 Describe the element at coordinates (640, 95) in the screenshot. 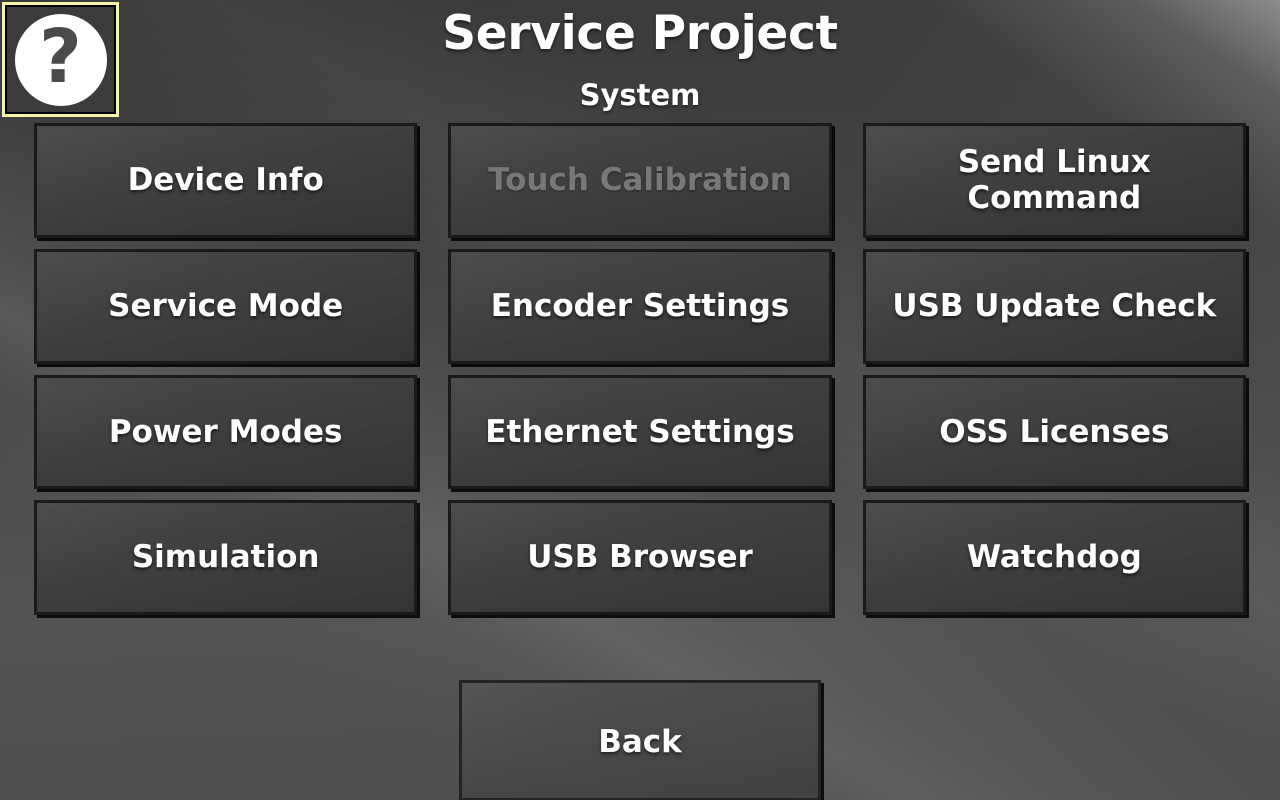

I see `page-subtitle: System` at that location.